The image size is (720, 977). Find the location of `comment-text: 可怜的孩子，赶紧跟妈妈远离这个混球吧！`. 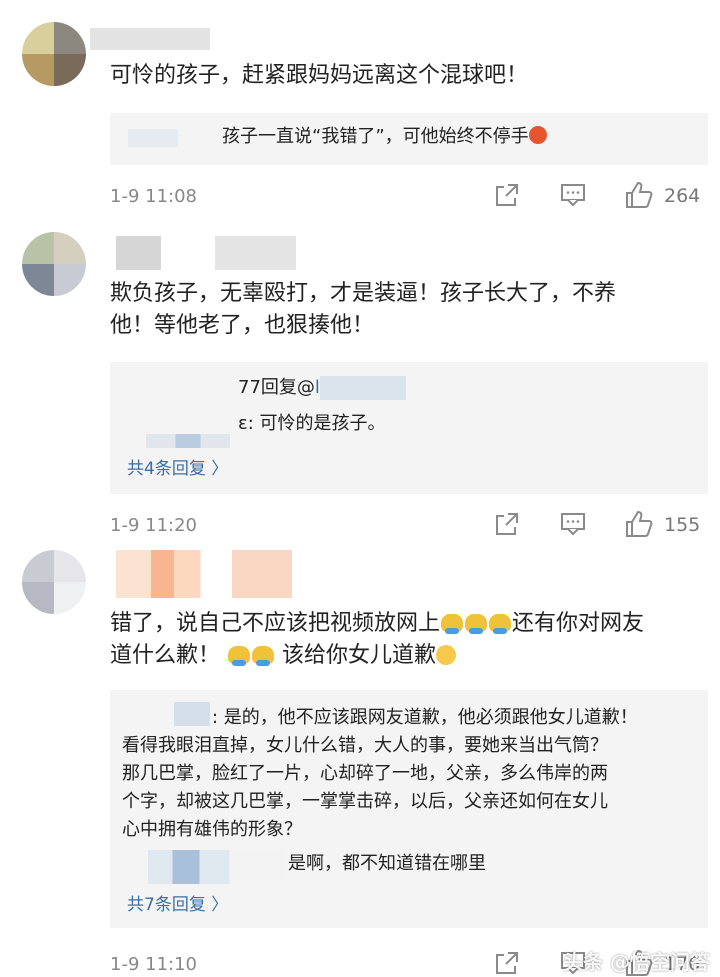

comment-text: 可怜的孩子，赶紧跟妈妈远离这个混球吧！ is located at coordinates (319, 75).